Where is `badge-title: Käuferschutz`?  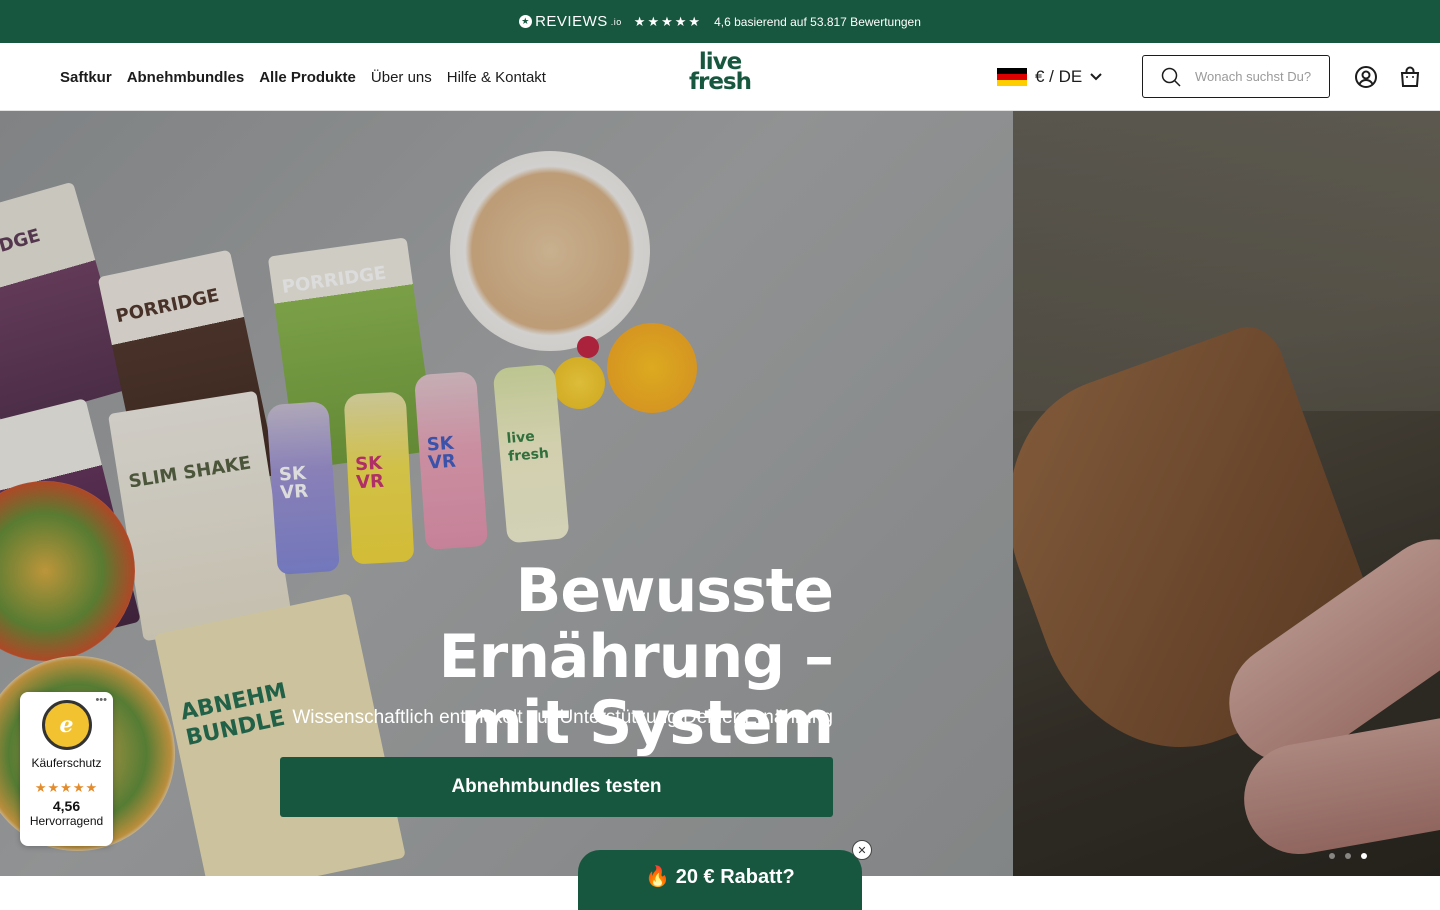
badge-title: Käuferschutz is located at coordinates (66, 763).